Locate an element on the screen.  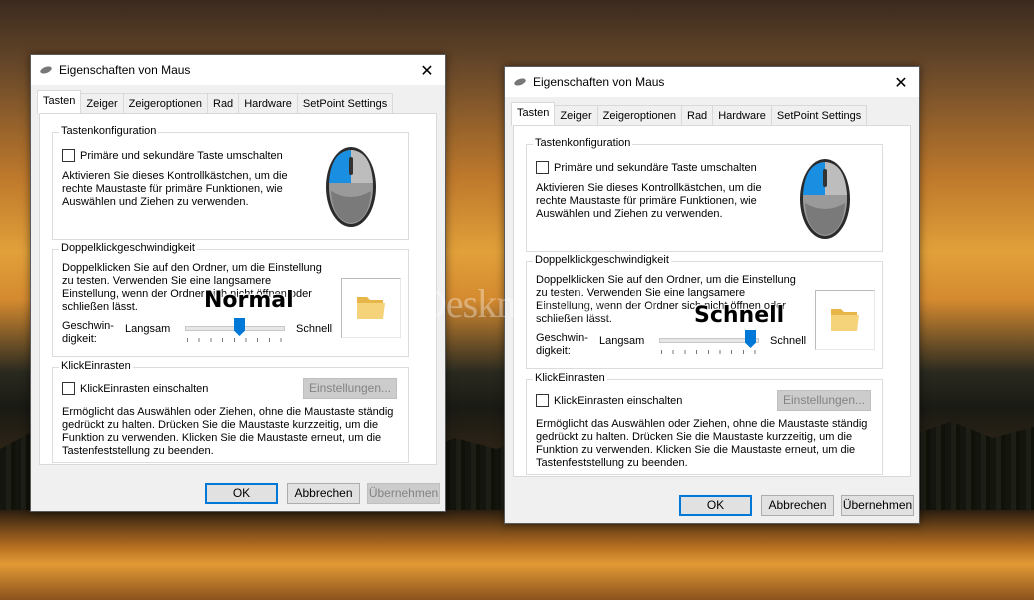
desc-line: zu testen. Verwenden Sie eine langsamere is located at coordinates (167, 281).